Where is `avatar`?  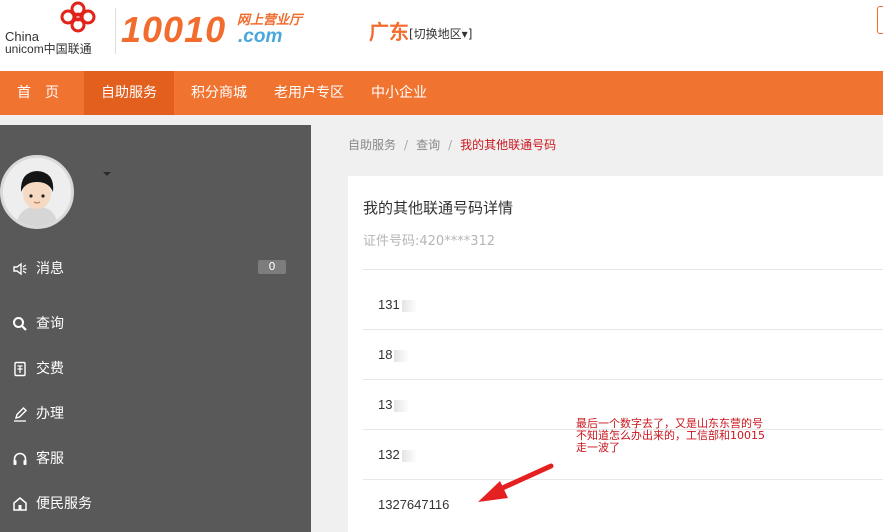
avatar is located at coordinates (37, 192).